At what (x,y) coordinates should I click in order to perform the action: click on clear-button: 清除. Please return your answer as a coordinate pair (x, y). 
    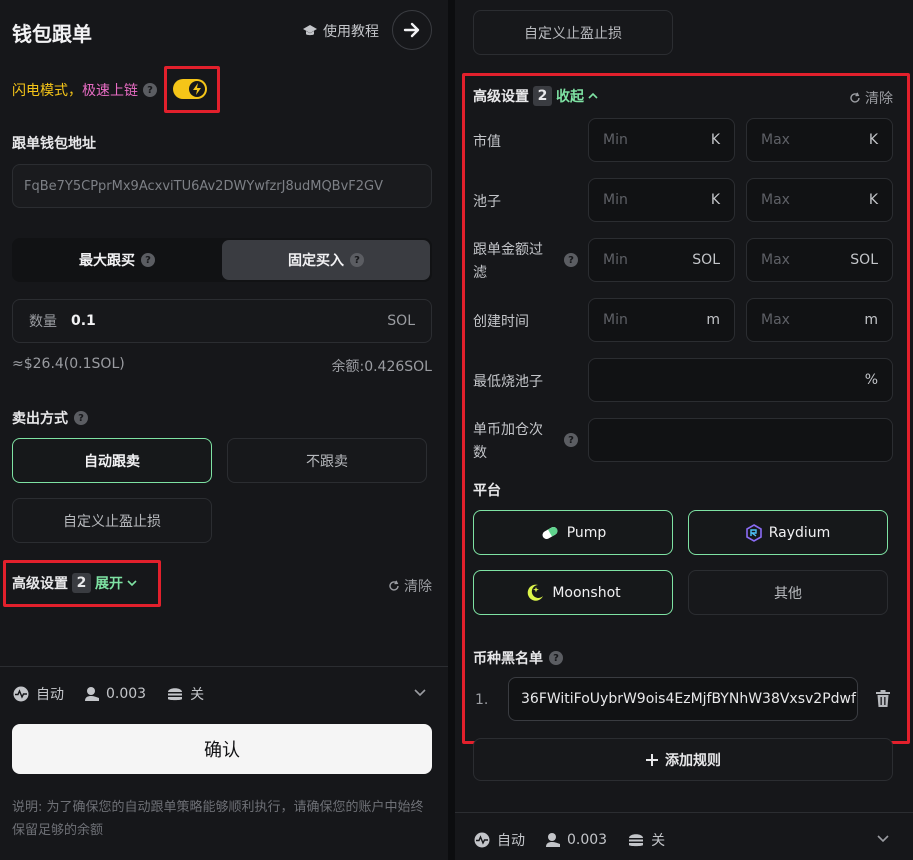
    Looking at the image, I should click on (410, 586).